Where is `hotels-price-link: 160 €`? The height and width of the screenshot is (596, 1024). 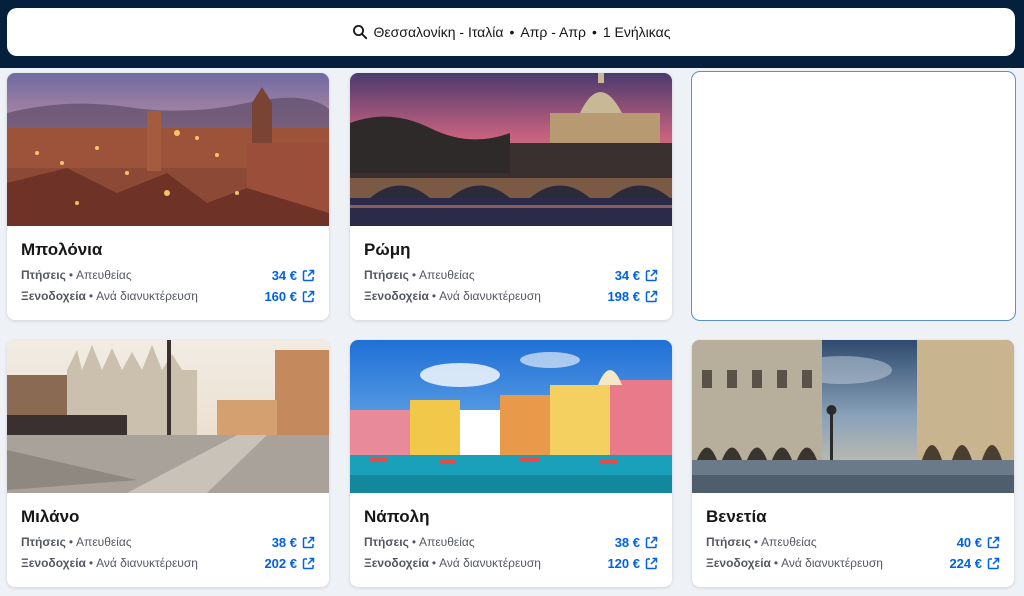 hotels-price-link: 160 € is located at coordinates (289, 296).